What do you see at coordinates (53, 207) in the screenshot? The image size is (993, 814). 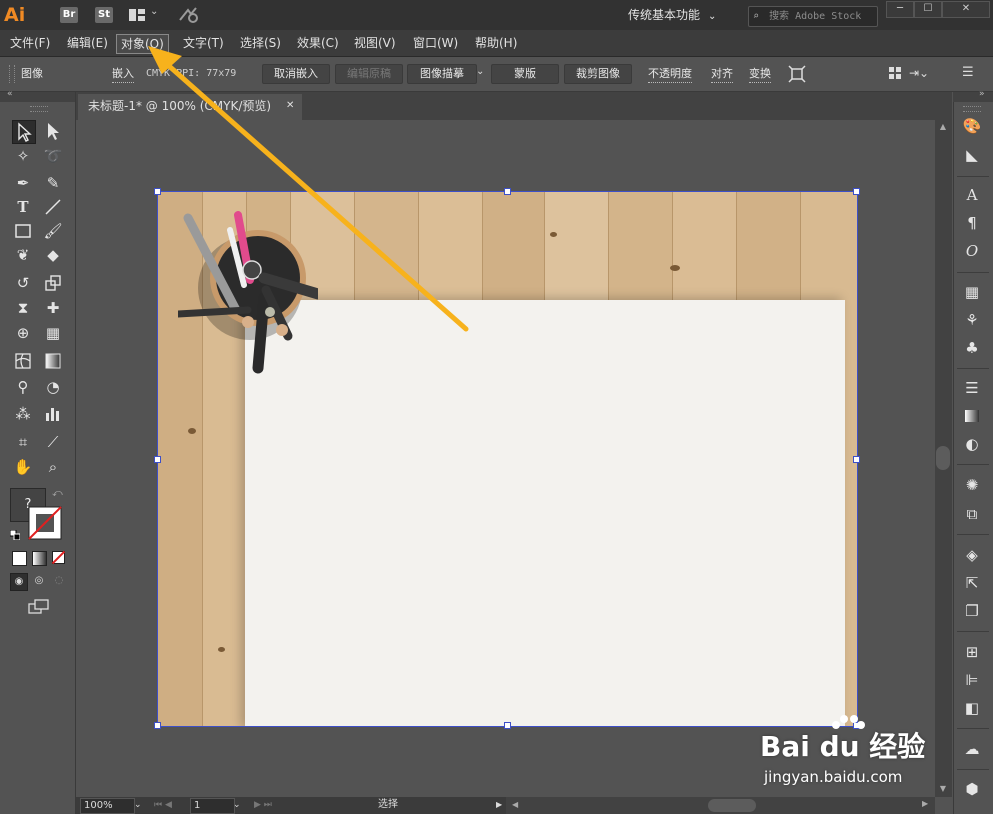 I see `line-tool-icon` at bounding box center [53, 207].